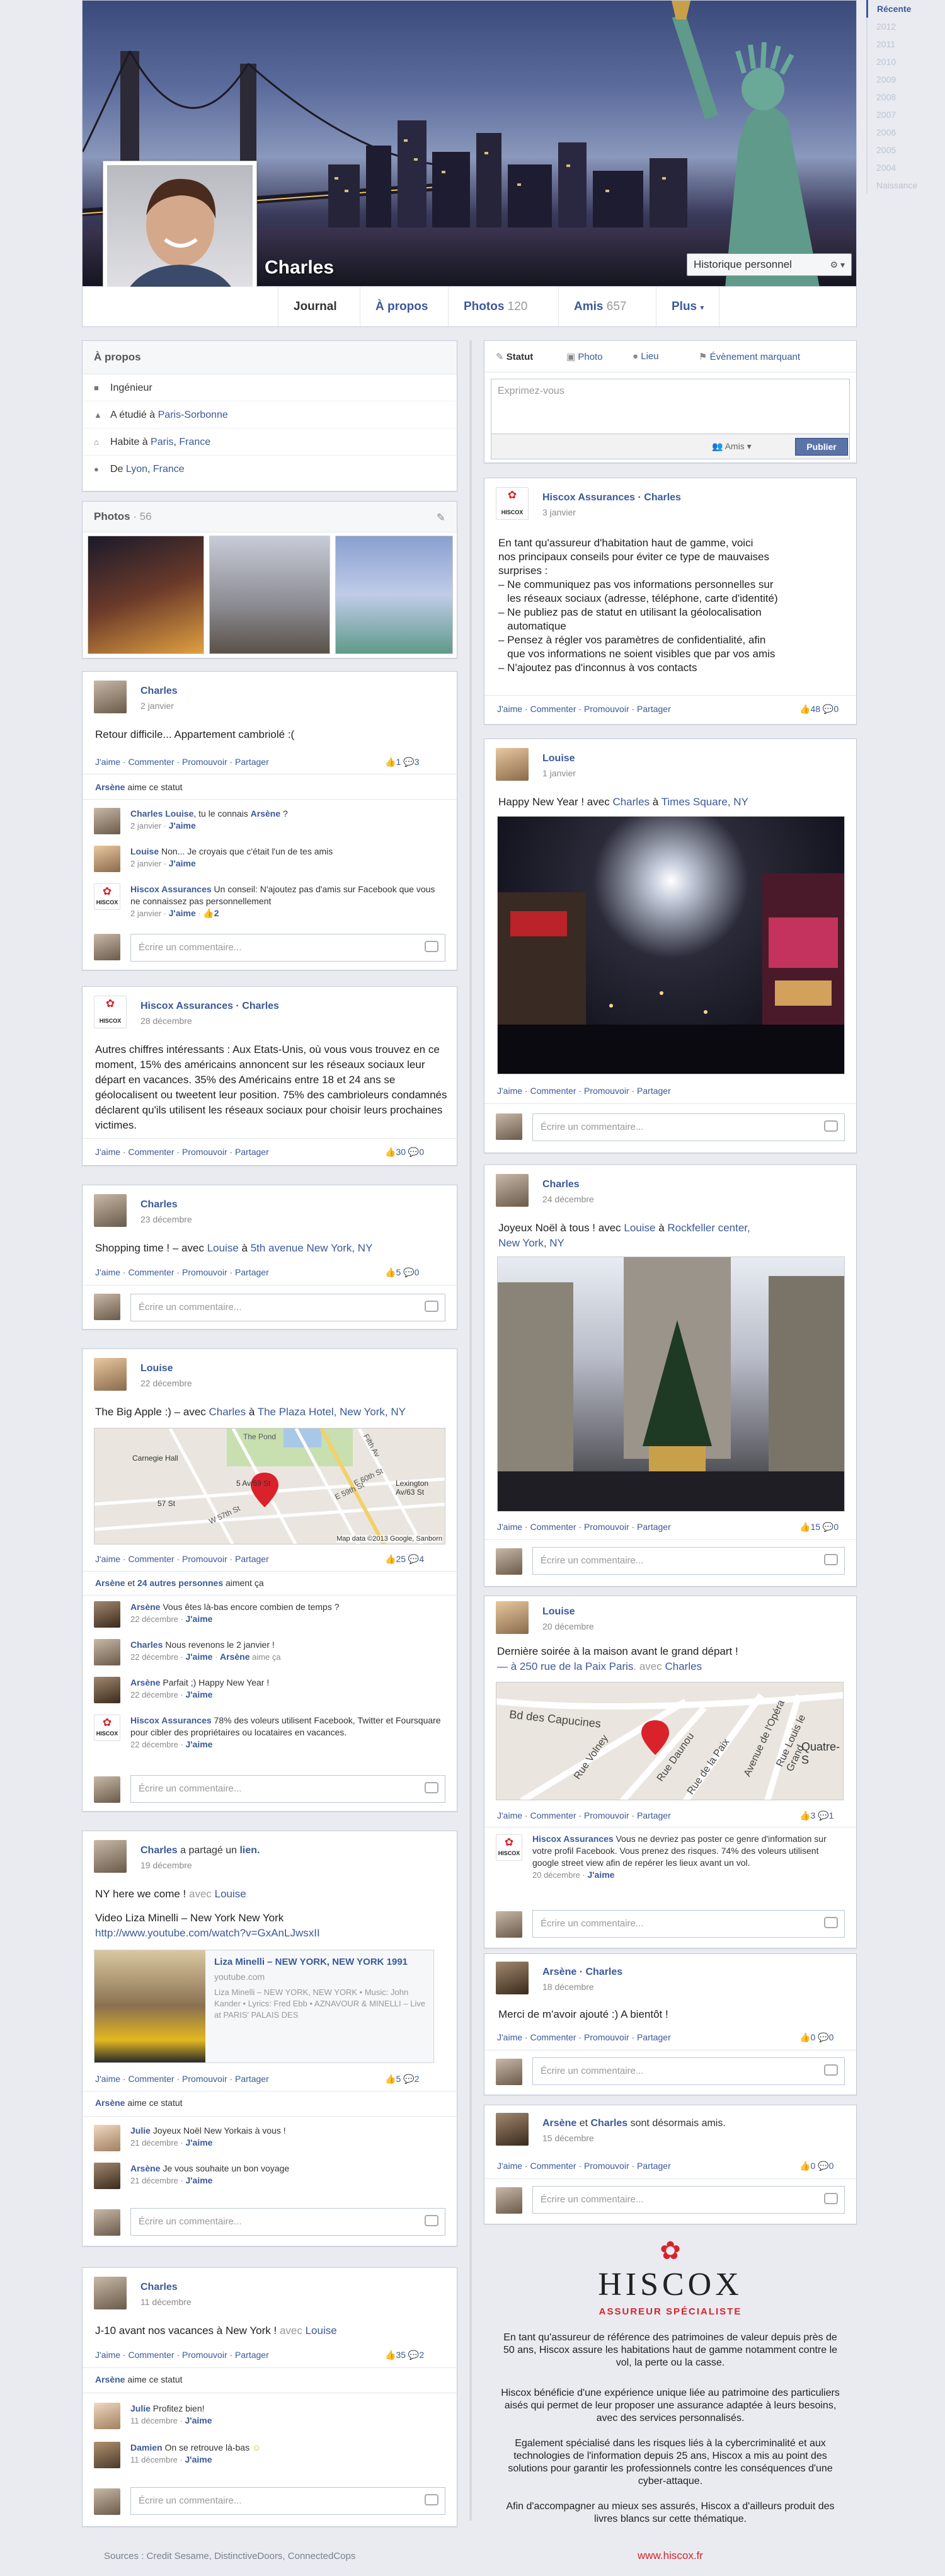 This screenshot has width=945, height=2576. I want to click on place-link: The Plaza Hotel, New York, NY, so click(332, 1412).